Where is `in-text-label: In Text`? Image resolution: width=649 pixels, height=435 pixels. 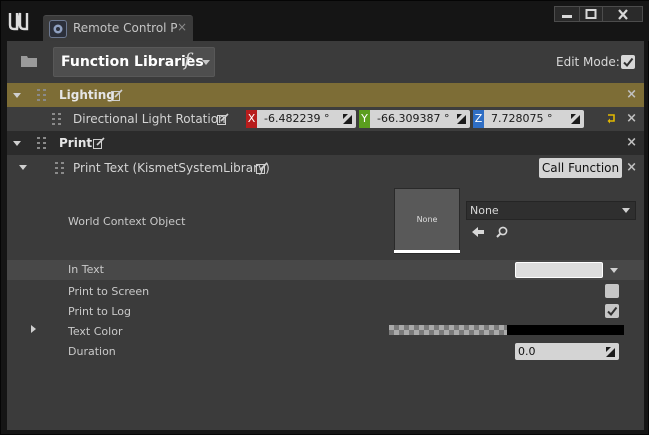 in-text-label: In Text is located at coordinates (86, 269).